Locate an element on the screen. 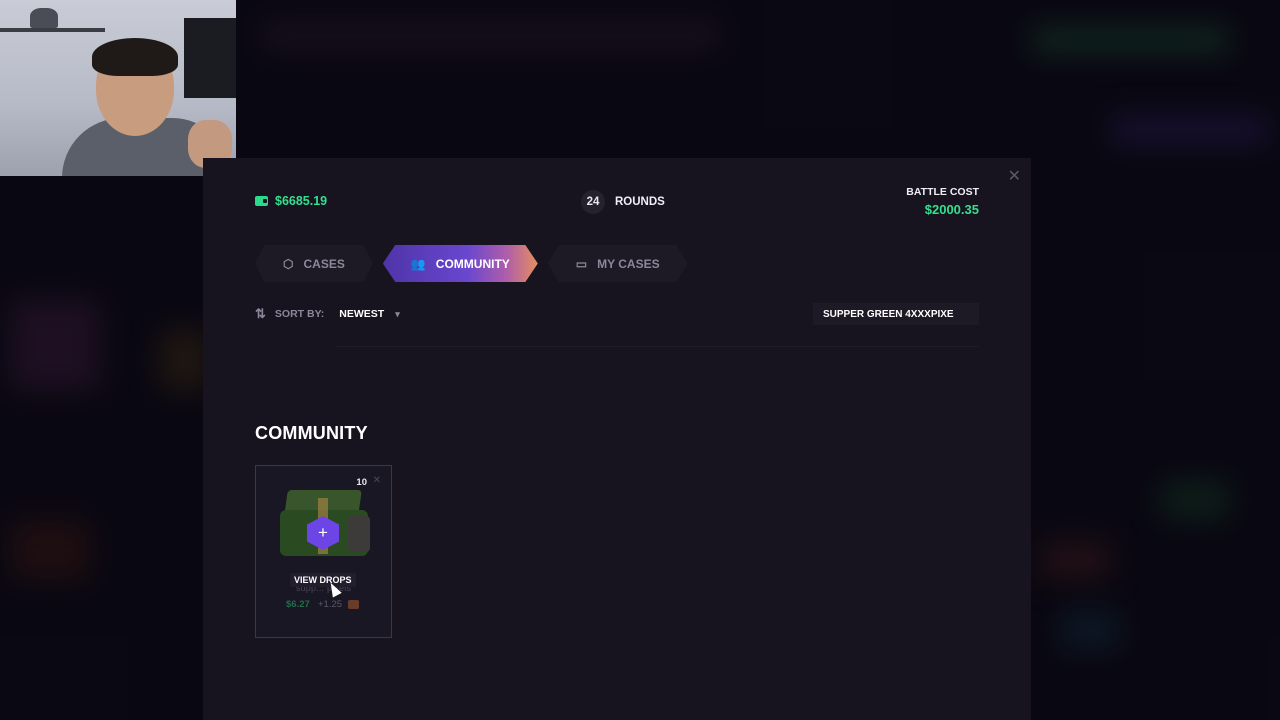 This screenshot has height=720, width=1280. tab-cases-label: CASES is located at coordinates (324, 263).